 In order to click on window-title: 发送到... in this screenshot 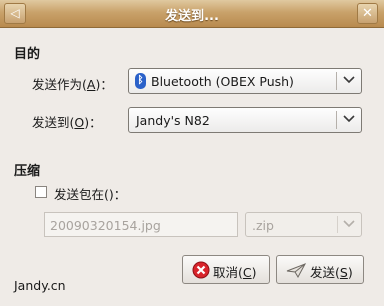, I will do `click(192, 16)`.